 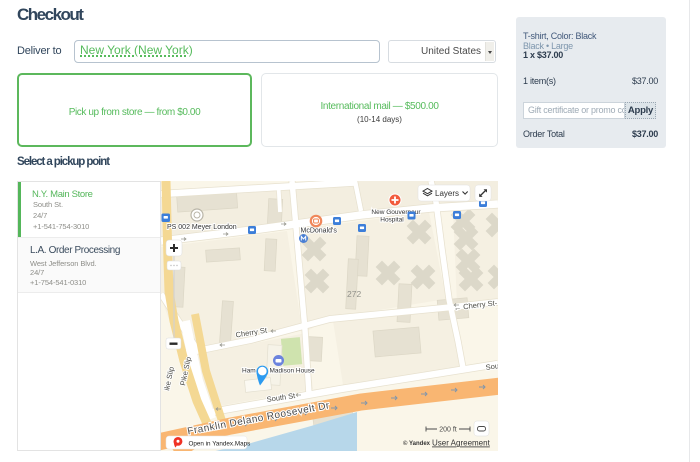 What do you see at coordinates (293, 371) in the screenshot?
I see `svg-text: Madison House` at bounding box center [293, 371].